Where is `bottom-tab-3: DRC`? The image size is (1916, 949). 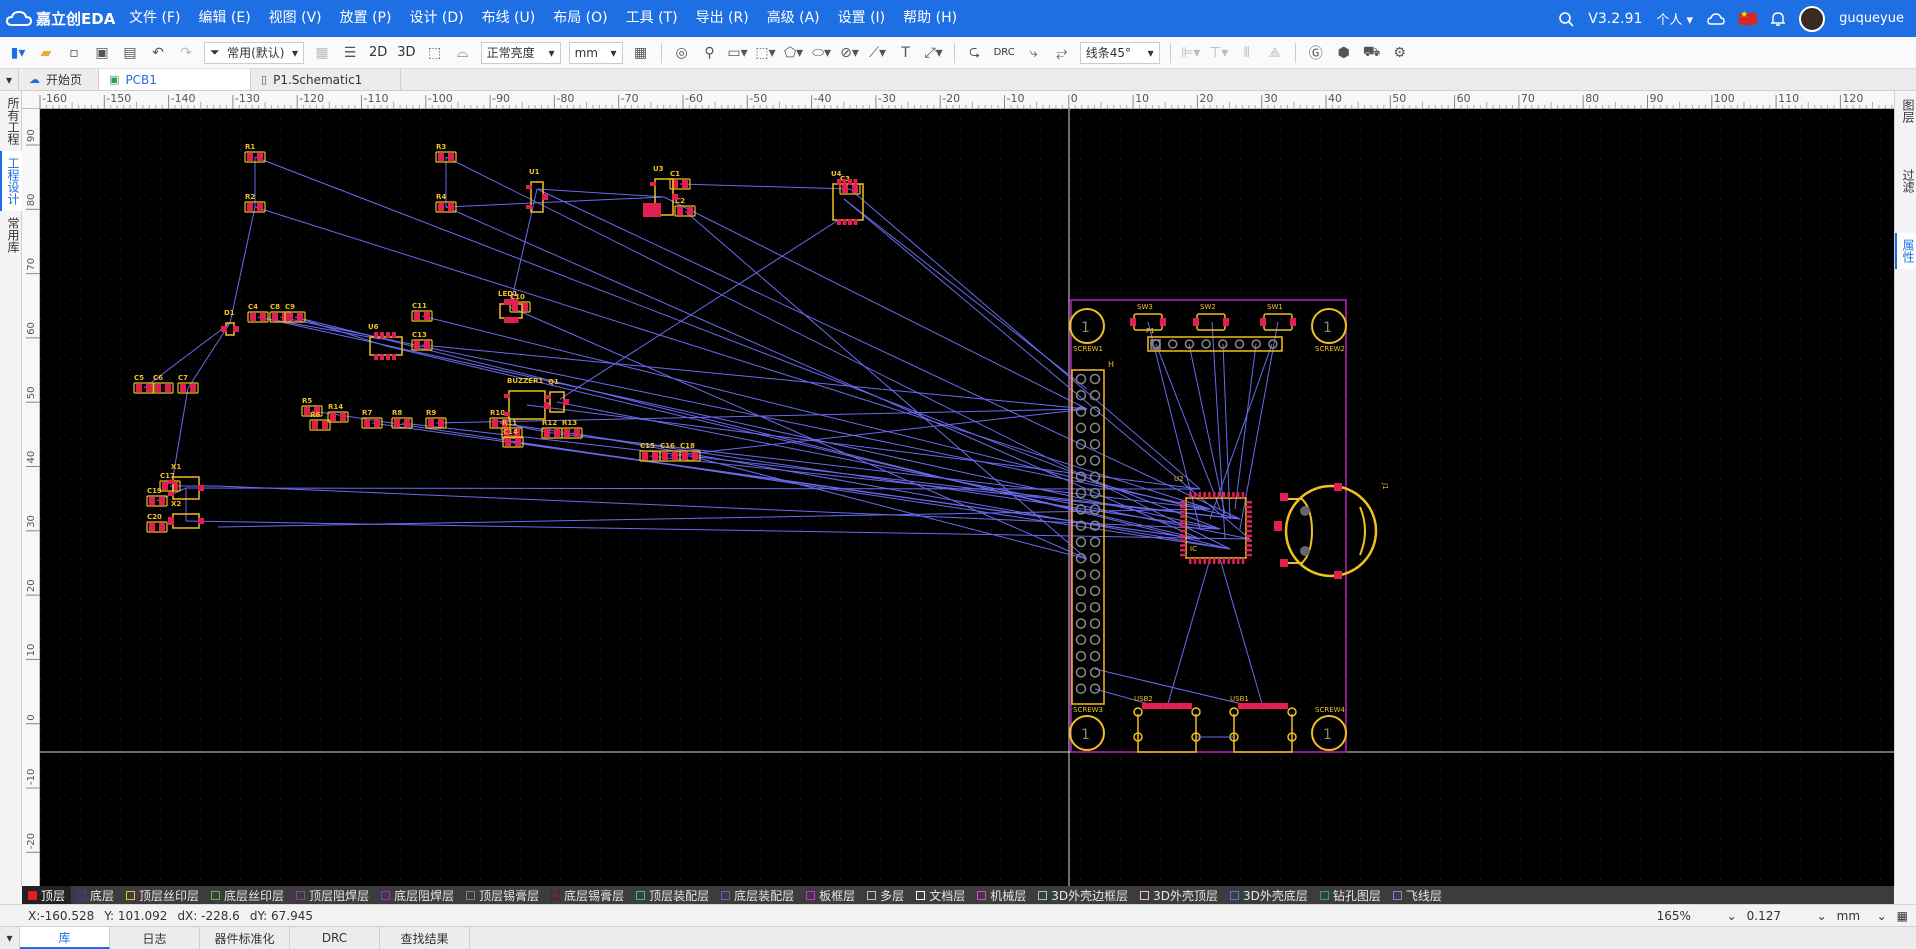 bottom-tab-3: DRC is located at coordinates (335, 938).